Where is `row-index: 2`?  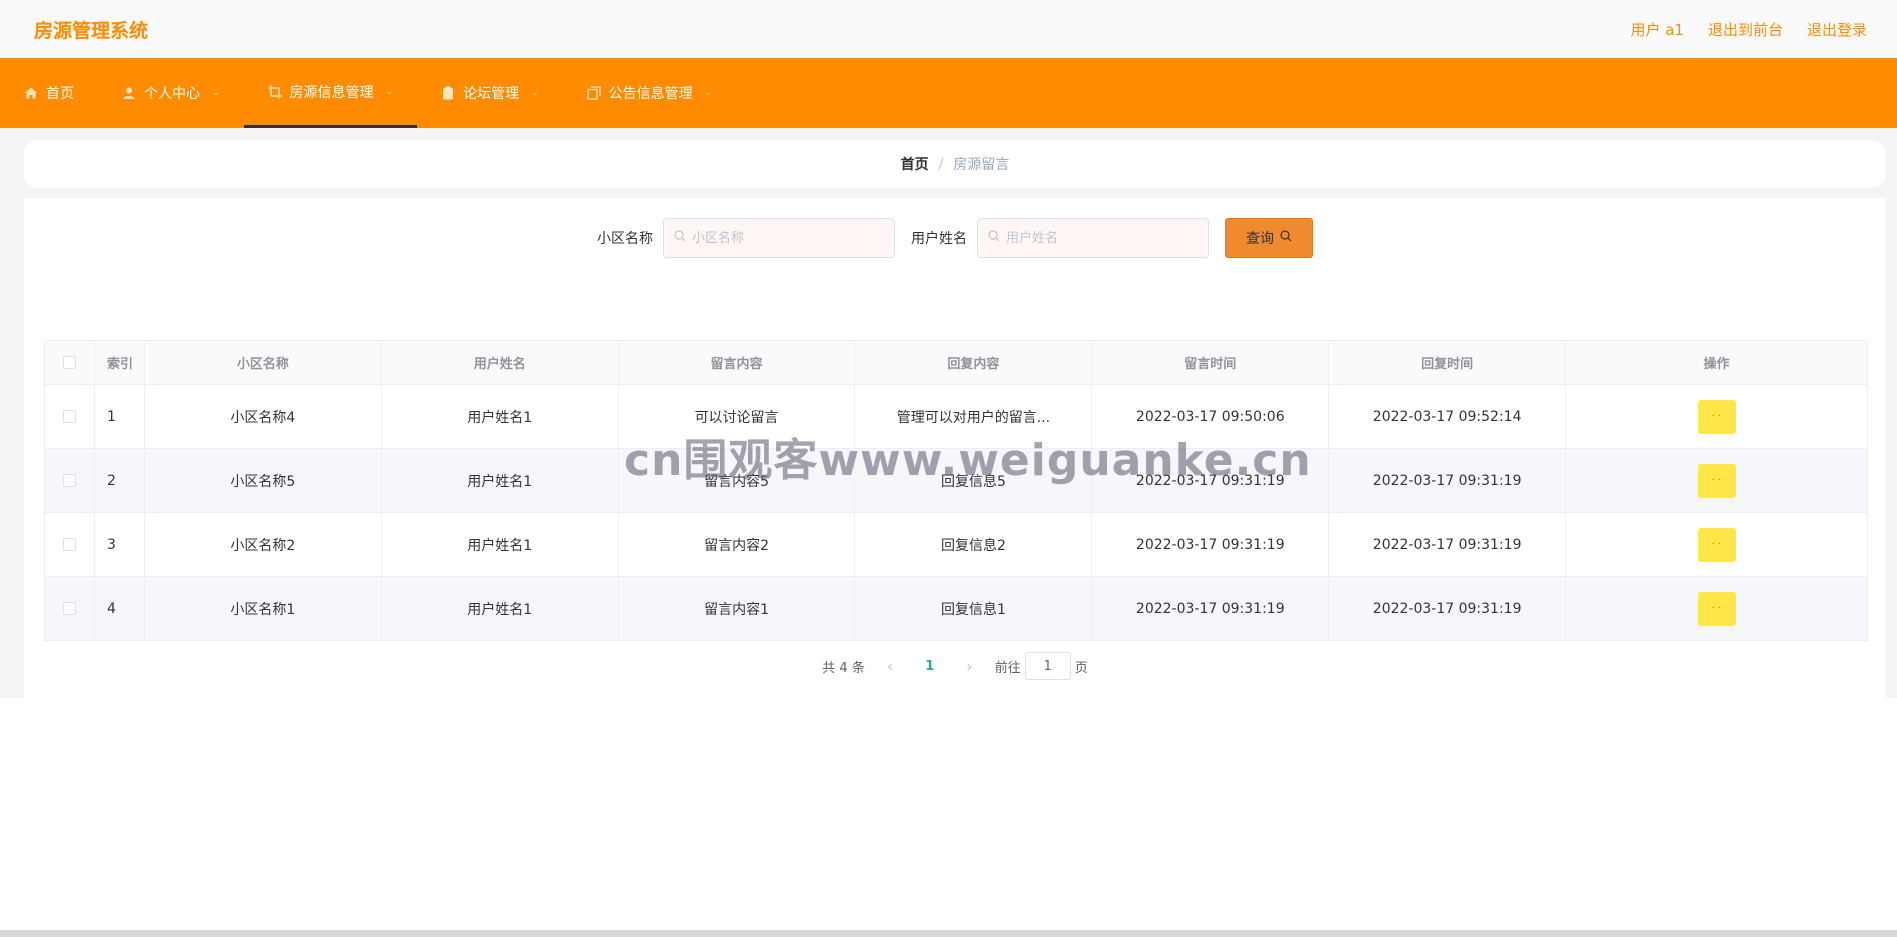 row-index: 2 is located at coordinates (119, 480).